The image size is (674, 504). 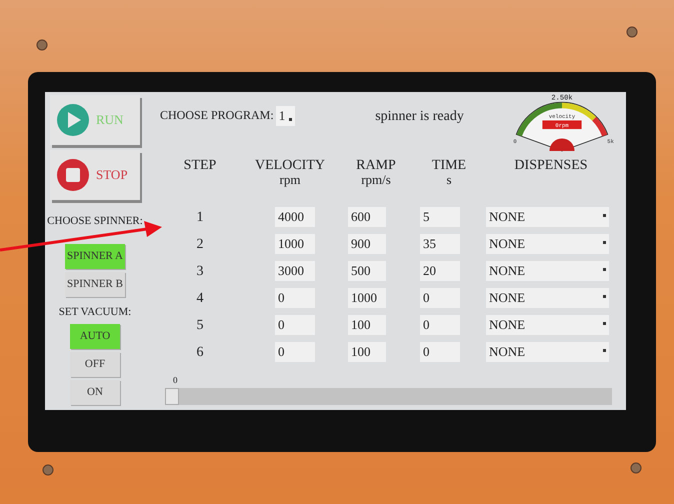 I want to click on vacuum-option: ON, so click(x=95, y=392).